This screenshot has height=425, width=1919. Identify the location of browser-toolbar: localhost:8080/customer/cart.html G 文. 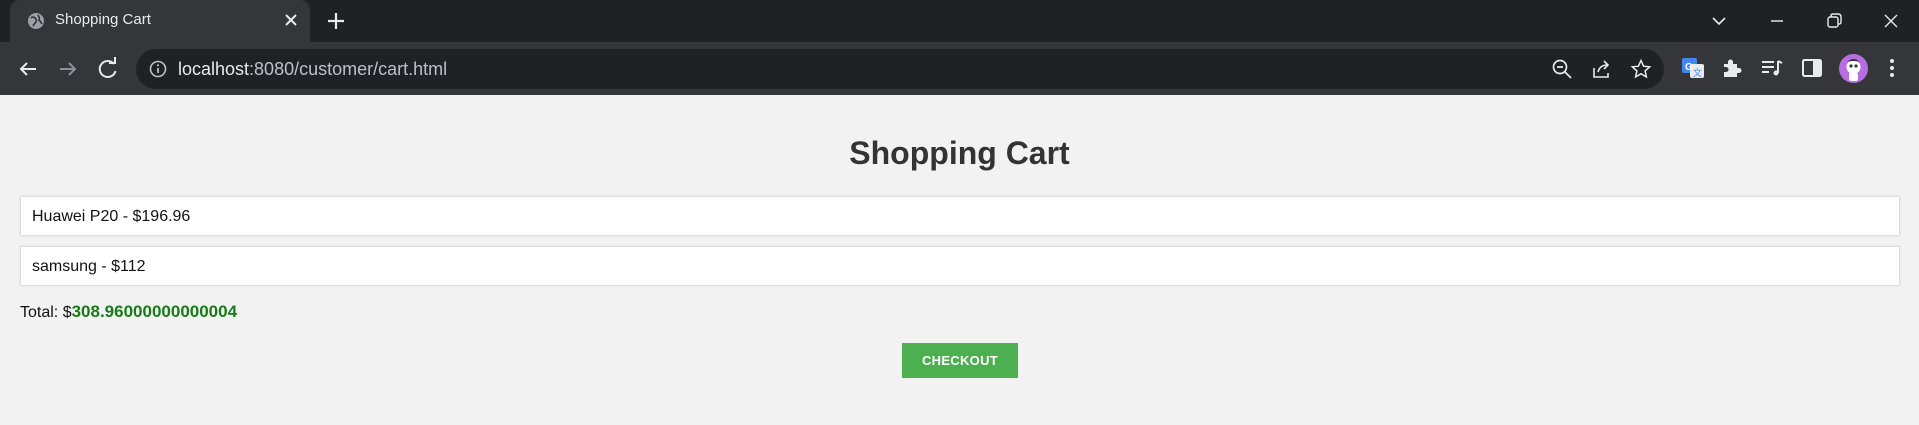
(959, 68).